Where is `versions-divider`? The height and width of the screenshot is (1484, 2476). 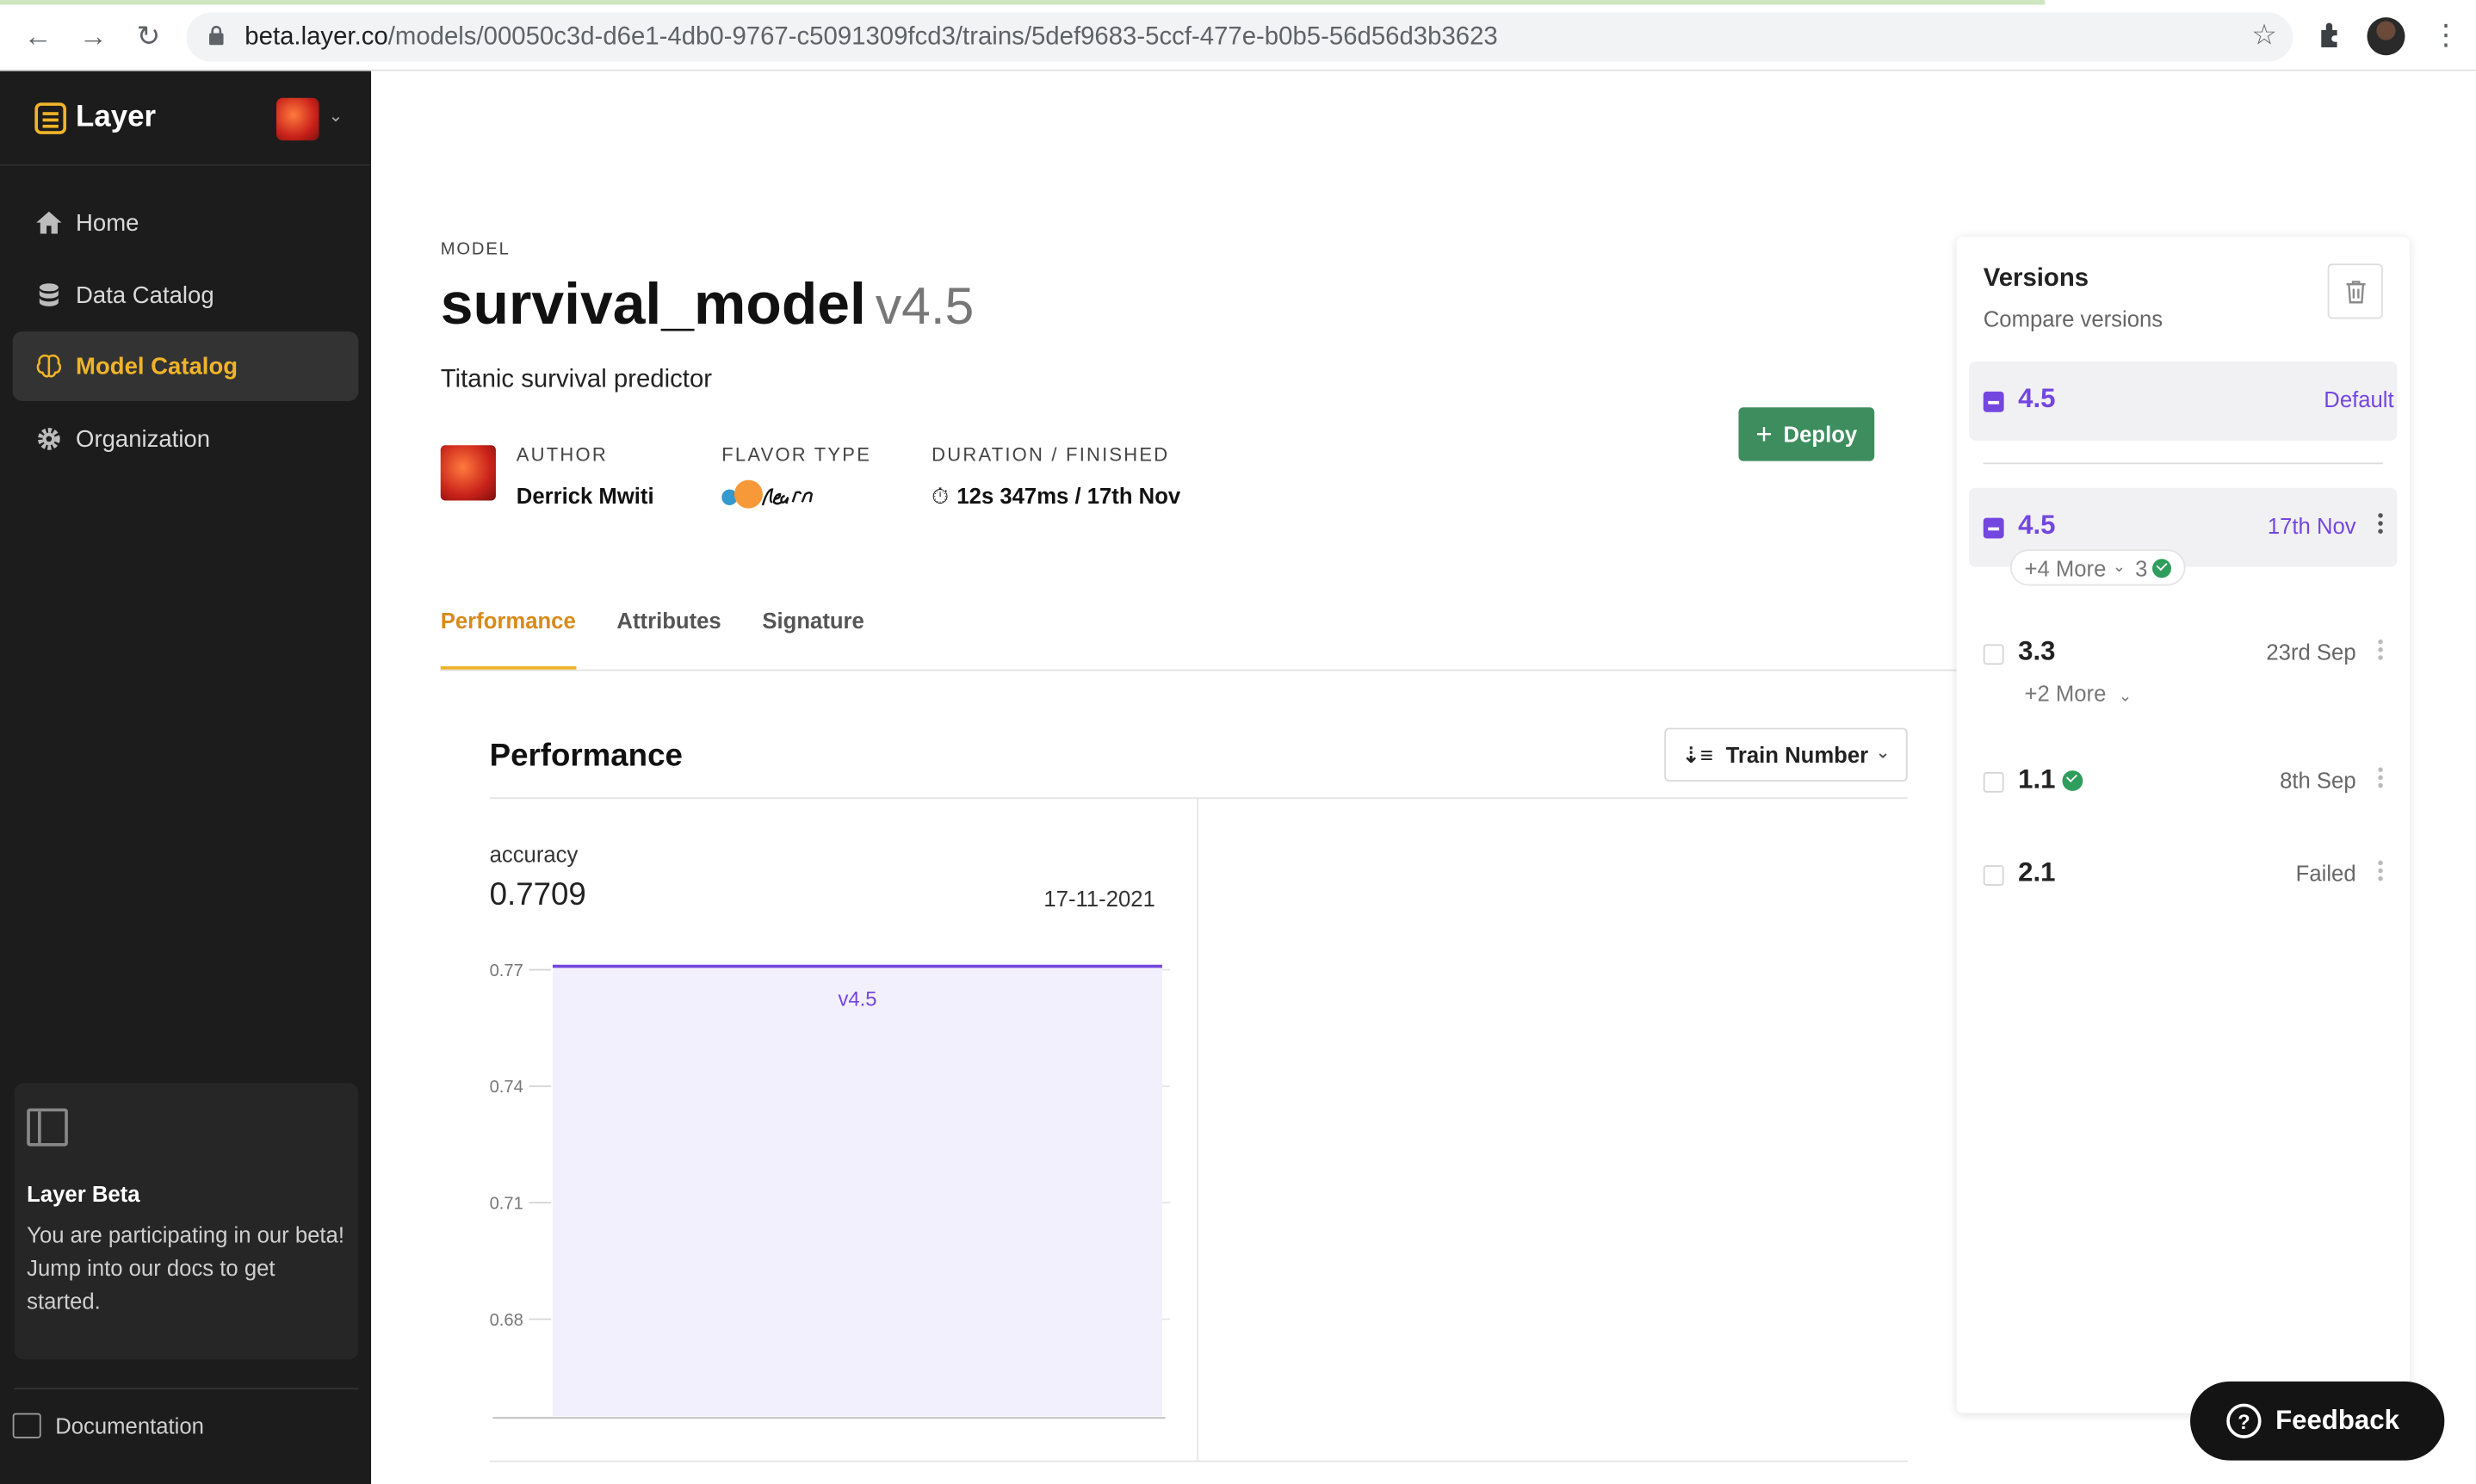
versions-divider is located at coordinates (2183, 463).